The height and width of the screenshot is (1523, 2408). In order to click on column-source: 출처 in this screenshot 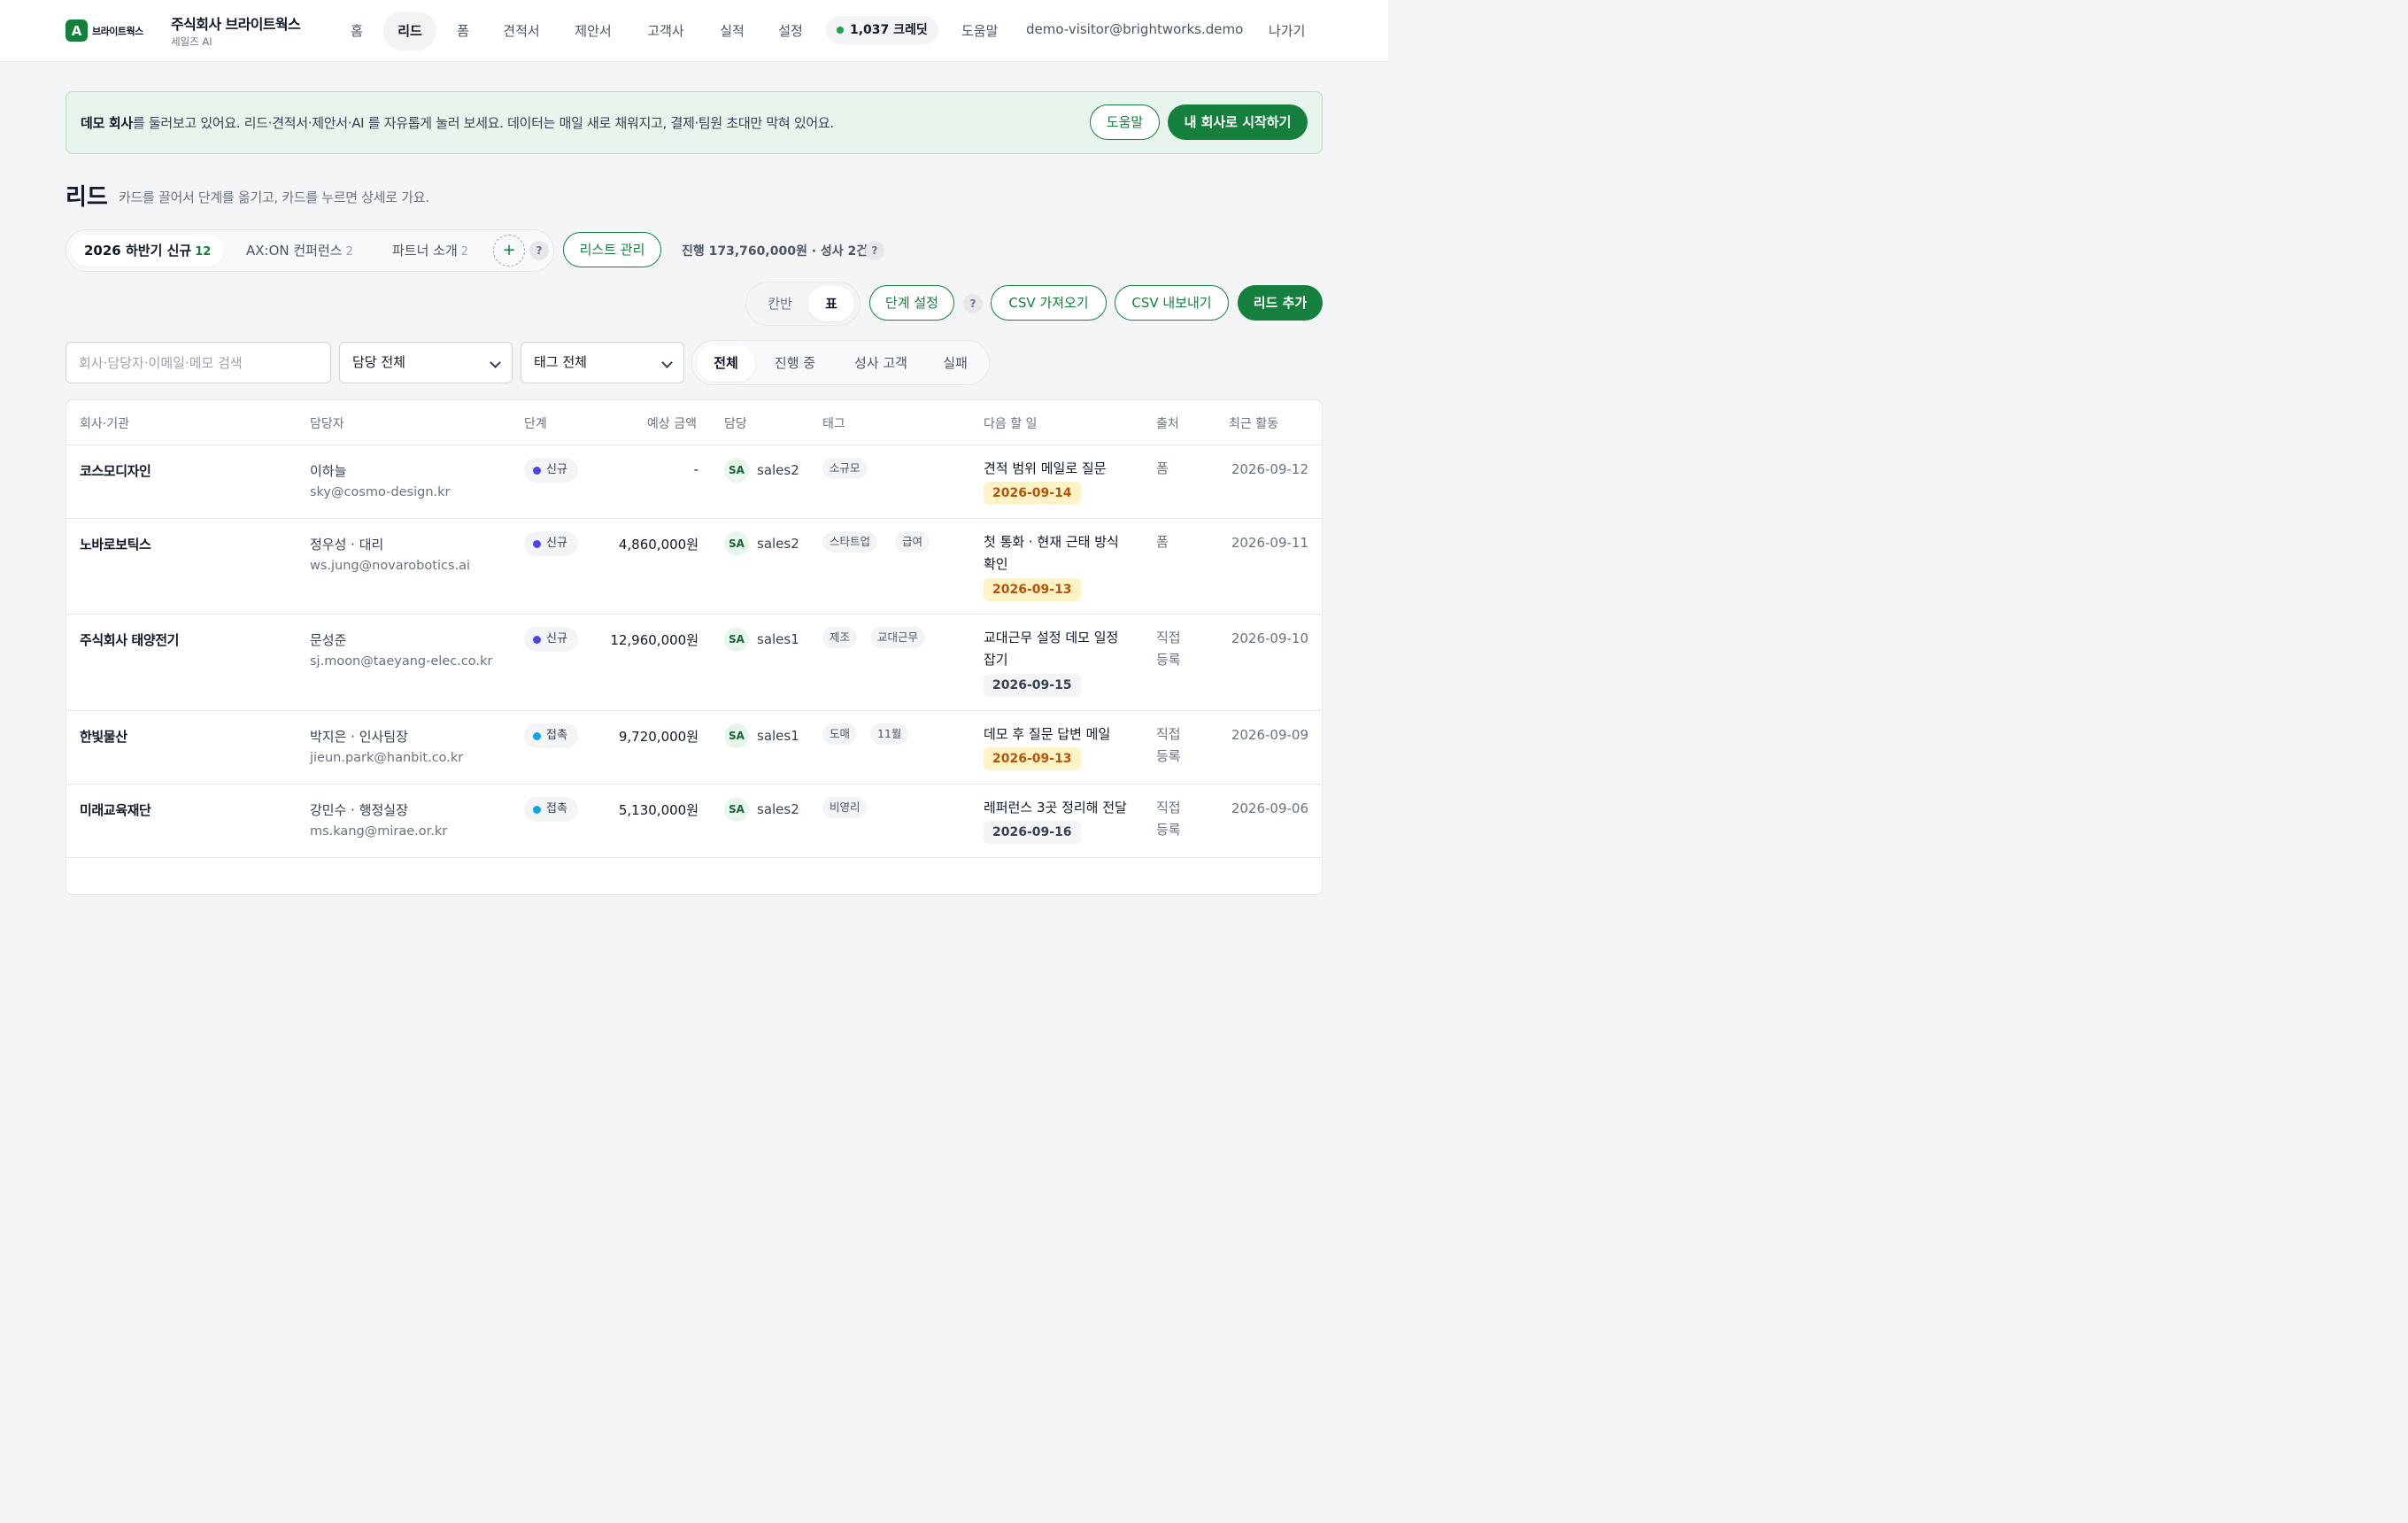, I will do `click(1167, 423)`.